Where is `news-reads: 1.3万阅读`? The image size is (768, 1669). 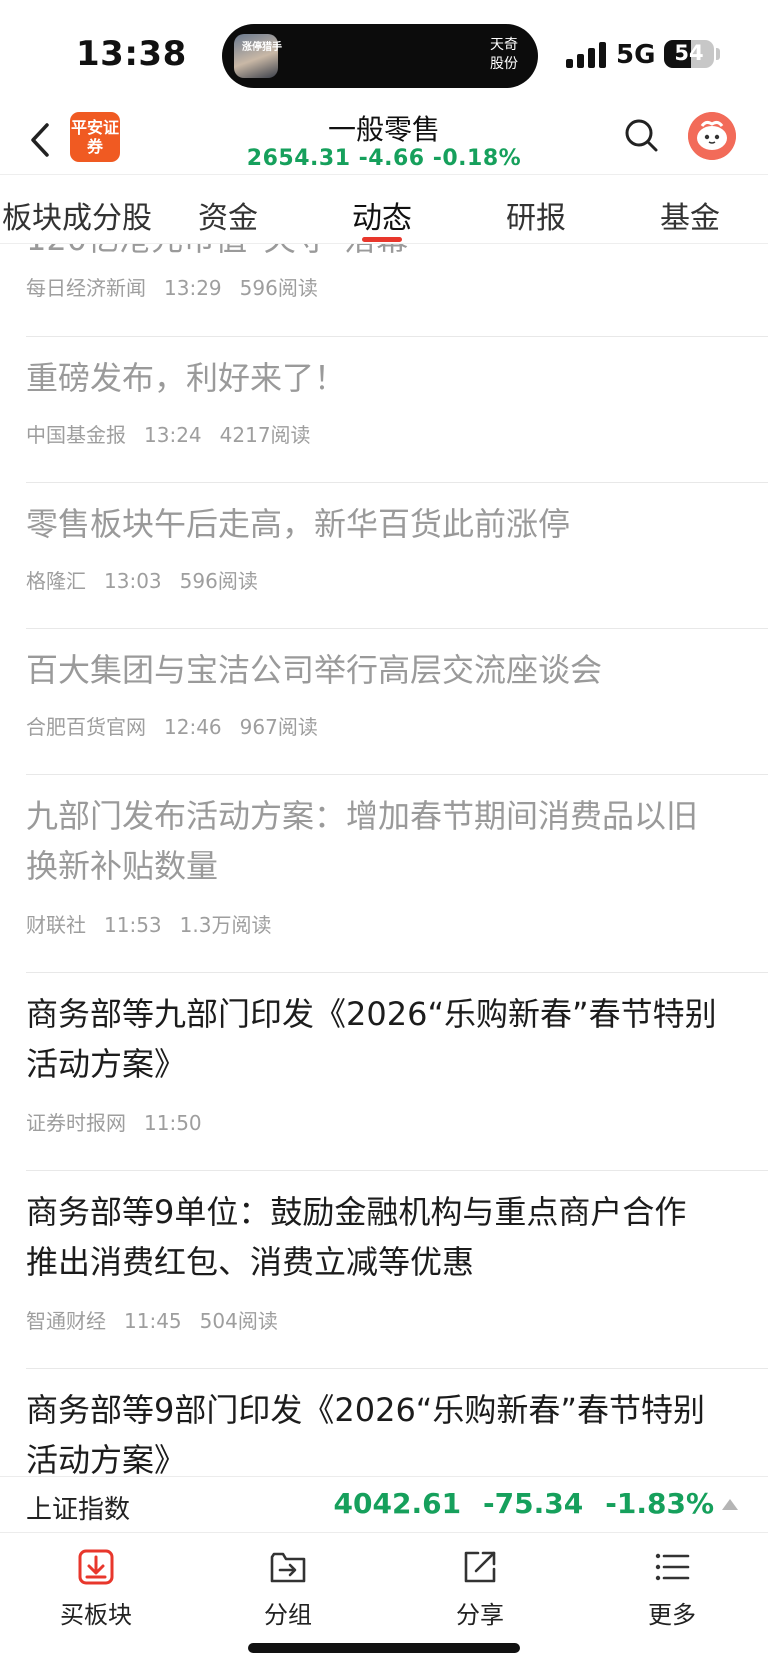 news-reads: 1.3万阅读 is located at coordinates (225, 925).